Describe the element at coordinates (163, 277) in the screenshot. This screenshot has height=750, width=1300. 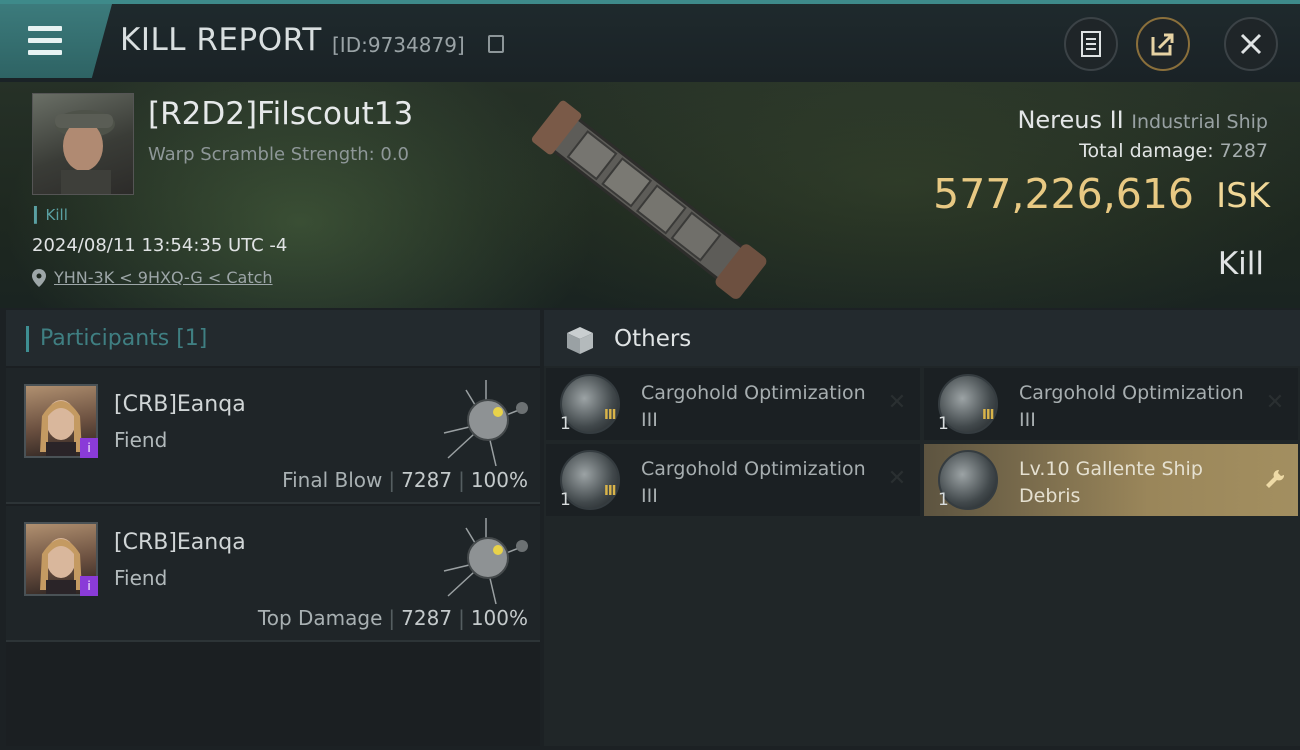
I see `location-link: YHN-3K < 9HXQ-G < Catch` at that location.